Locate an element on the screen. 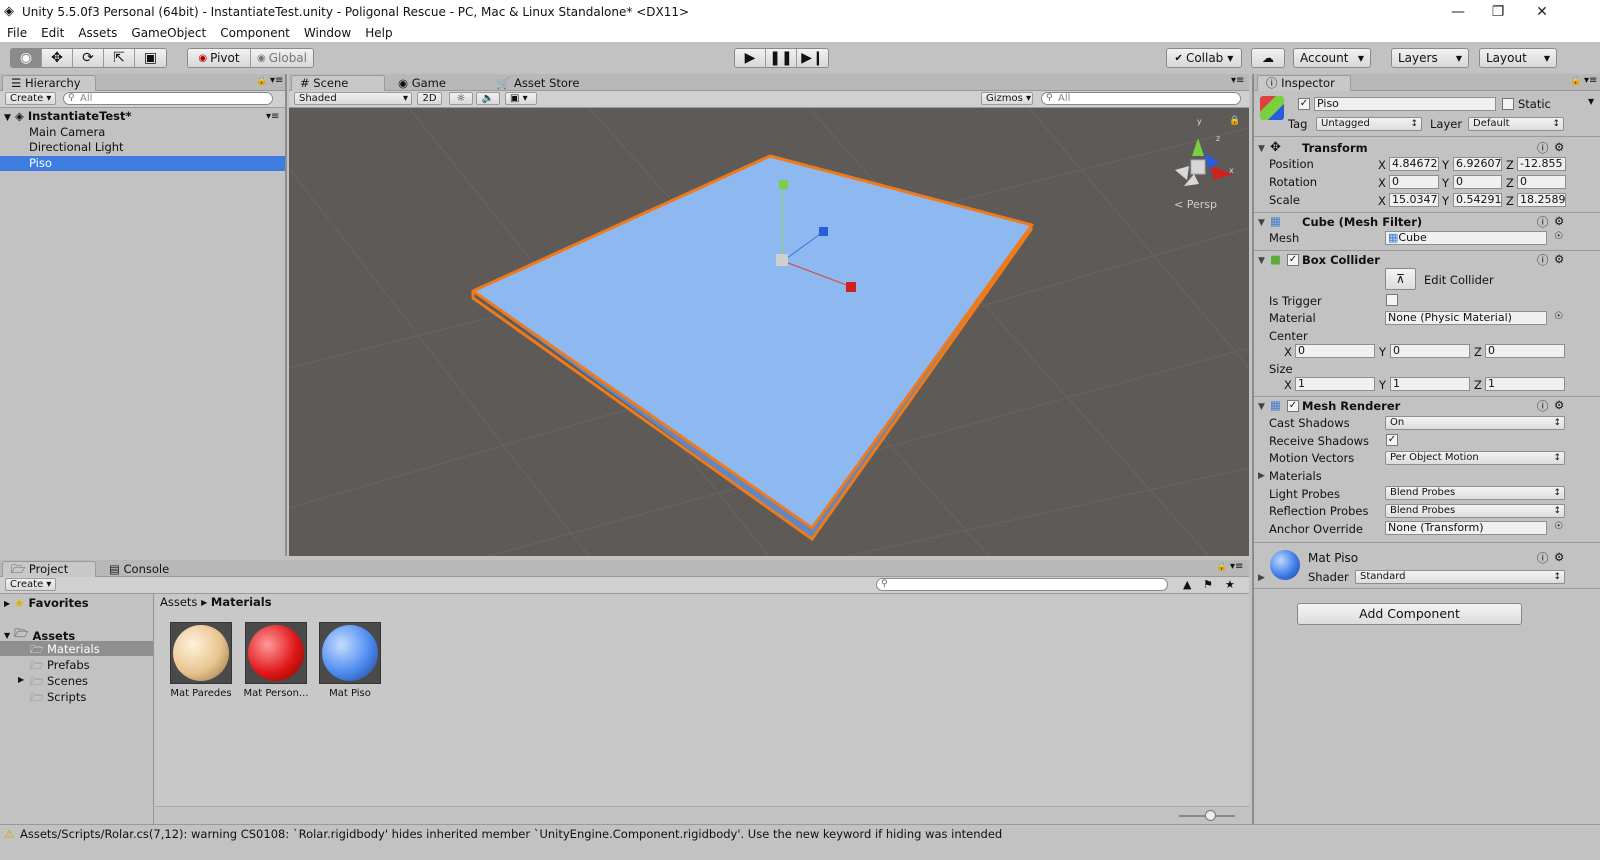 The height and width of the screenshot is (860, 1600). folder-item-scenes: ▶ 🗁 Scenes is located at coordinates (76, 680).